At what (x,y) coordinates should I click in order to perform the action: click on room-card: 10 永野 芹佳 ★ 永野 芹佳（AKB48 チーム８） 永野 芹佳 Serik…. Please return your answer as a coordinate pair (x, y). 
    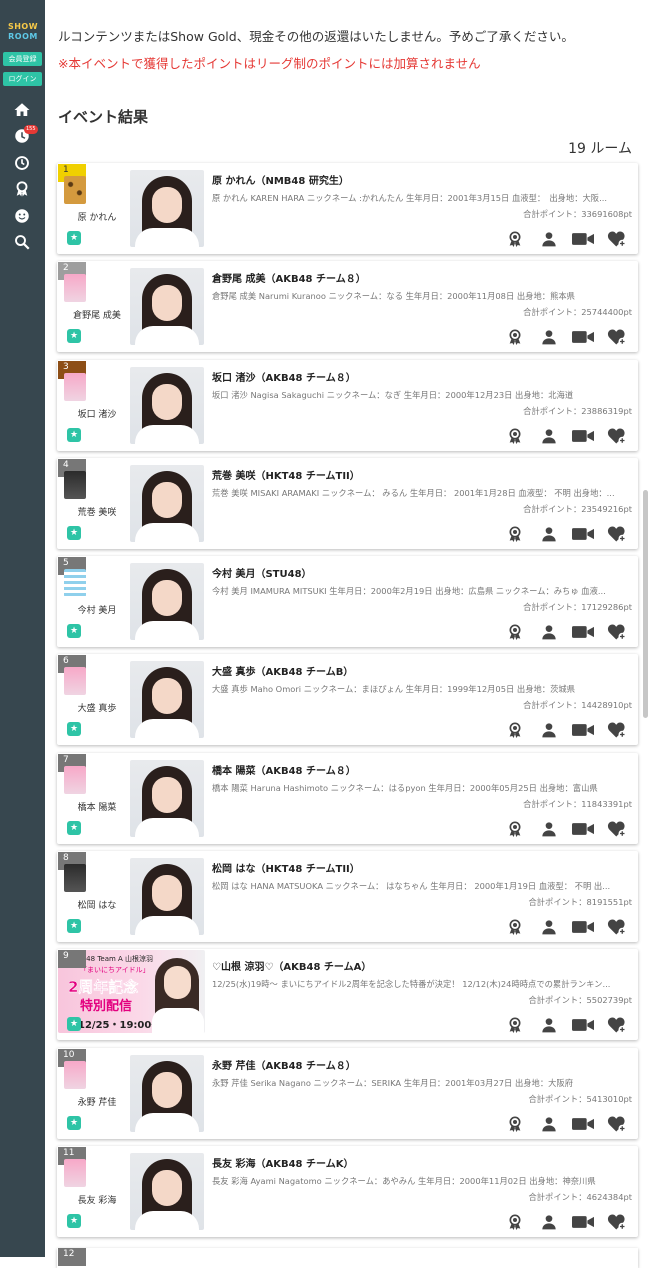
    Looking at the image, I should click on (347, 1093).